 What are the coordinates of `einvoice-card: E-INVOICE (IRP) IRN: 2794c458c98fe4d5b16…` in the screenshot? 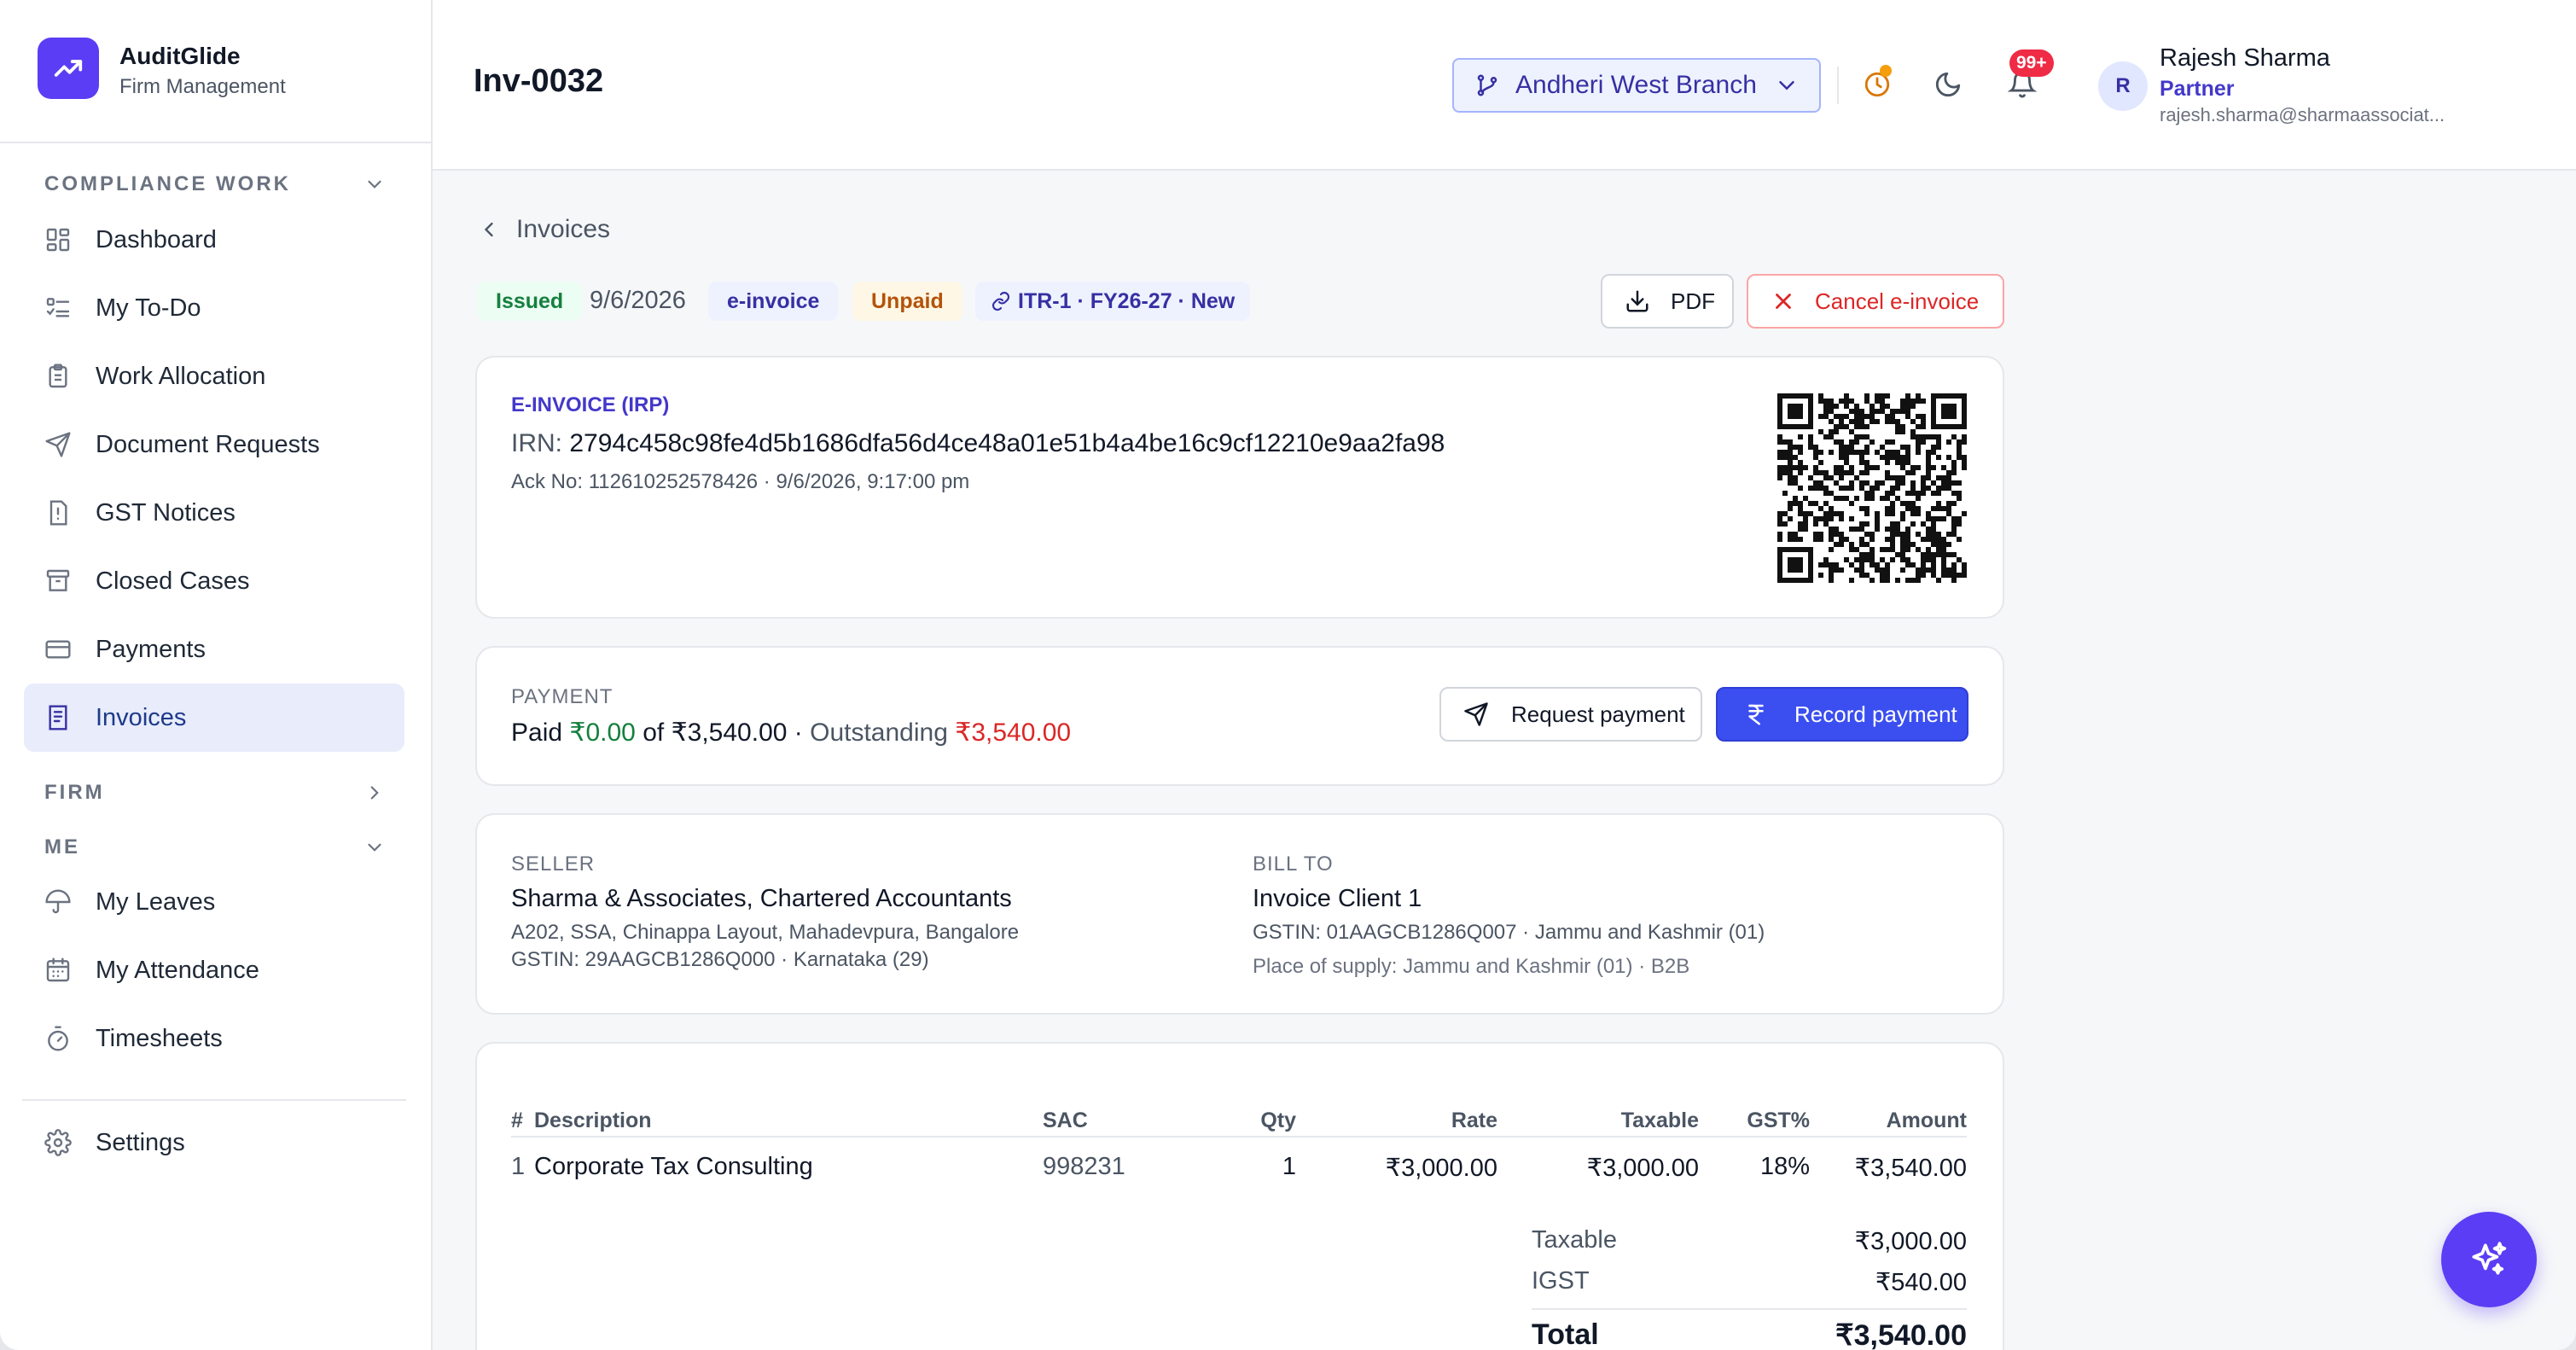 It's located at (1239, 488).